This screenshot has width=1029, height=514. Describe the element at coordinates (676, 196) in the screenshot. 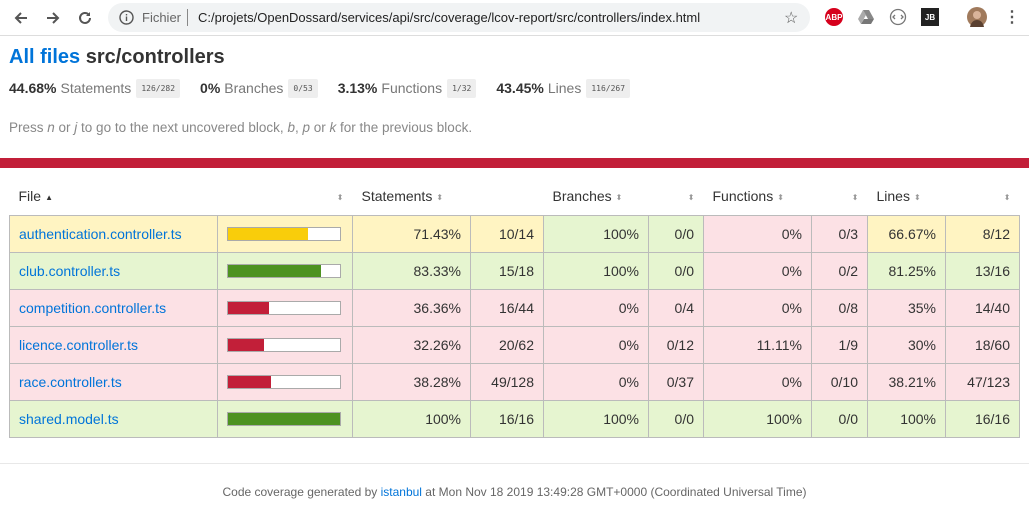

I see `column-header-branches-frac: ⬍` at that location.